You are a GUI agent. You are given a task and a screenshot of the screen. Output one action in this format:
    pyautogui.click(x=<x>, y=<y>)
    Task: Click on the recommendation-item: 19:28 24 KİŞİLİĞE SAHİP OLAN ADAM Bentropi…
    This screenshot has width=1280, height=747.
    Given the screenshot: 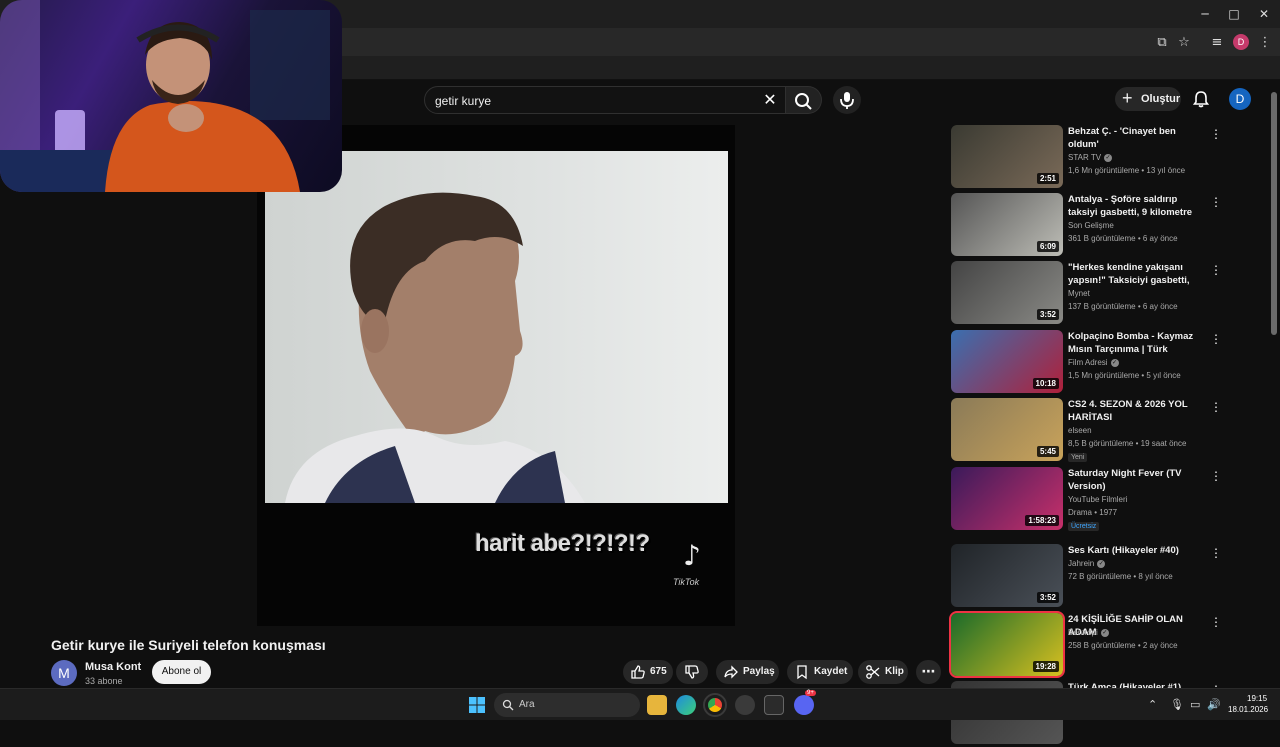 What is the action you would take?
    pyautogui.click(x=1085, y=645)
    